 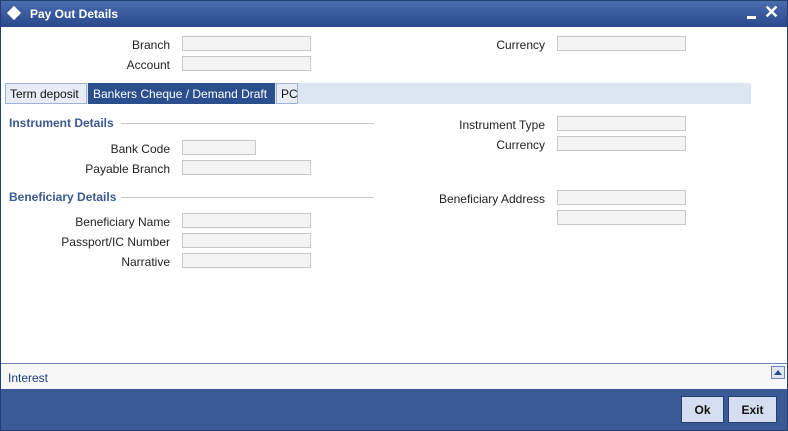 I want to click on beneficiary-details-heading: Beneficiary Details, so click(x=63, y=197).